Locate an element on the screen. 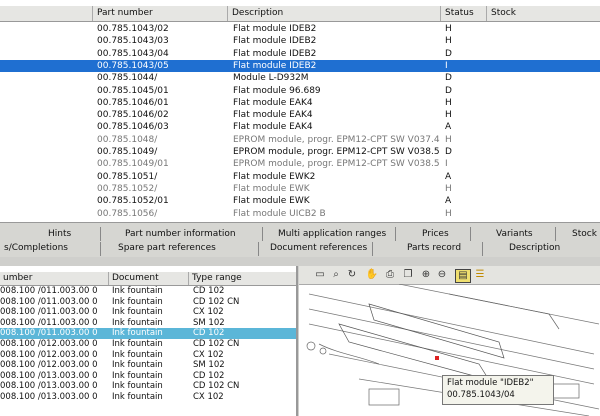  type-range-cell: SM 102 is located at coordinates (209, 322).